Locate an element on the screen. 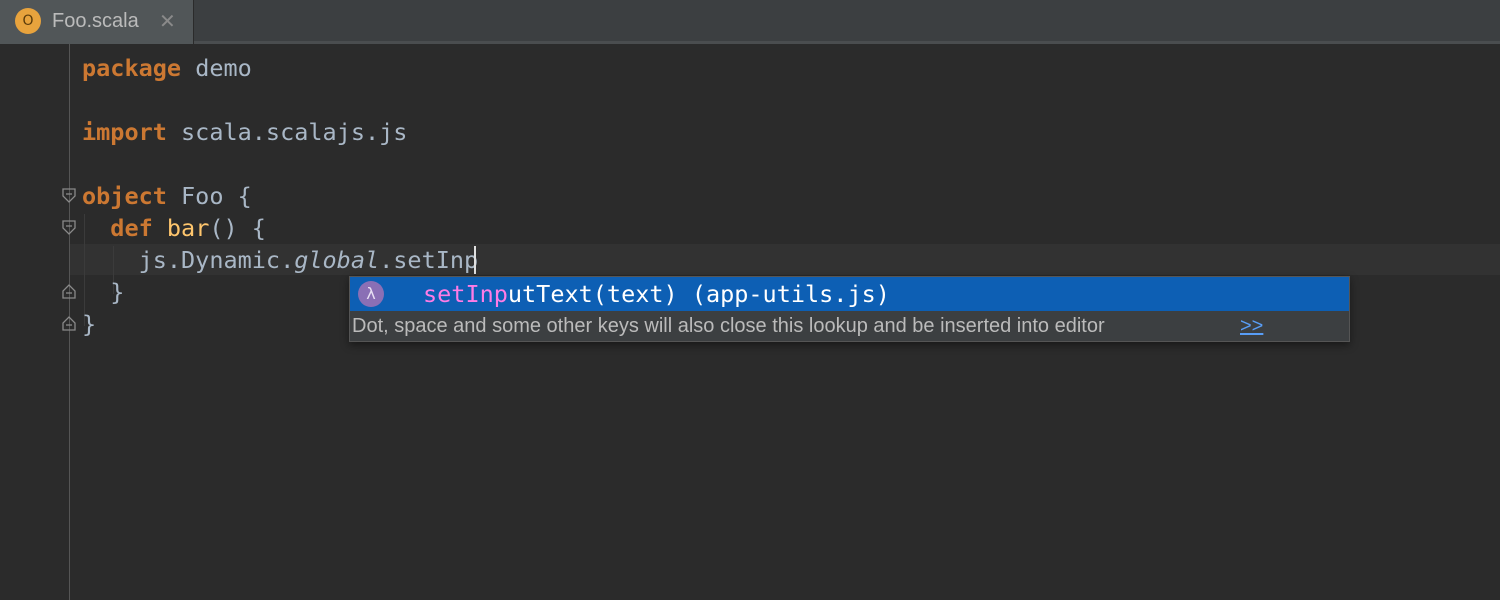  code-line: object Foo { is located at coordinates (167, 196).